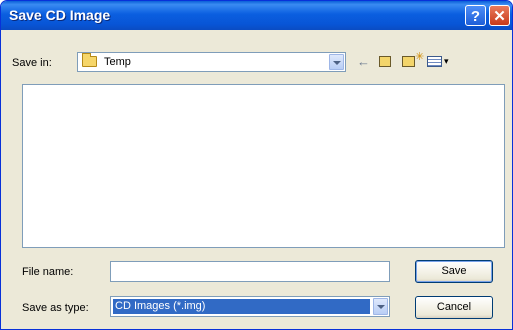 The height and width of the screenshot is (330, 513). Describe the element at coordinates (420, 57) in the screenshot. I see `sparkle-icon: ✳` at that location.